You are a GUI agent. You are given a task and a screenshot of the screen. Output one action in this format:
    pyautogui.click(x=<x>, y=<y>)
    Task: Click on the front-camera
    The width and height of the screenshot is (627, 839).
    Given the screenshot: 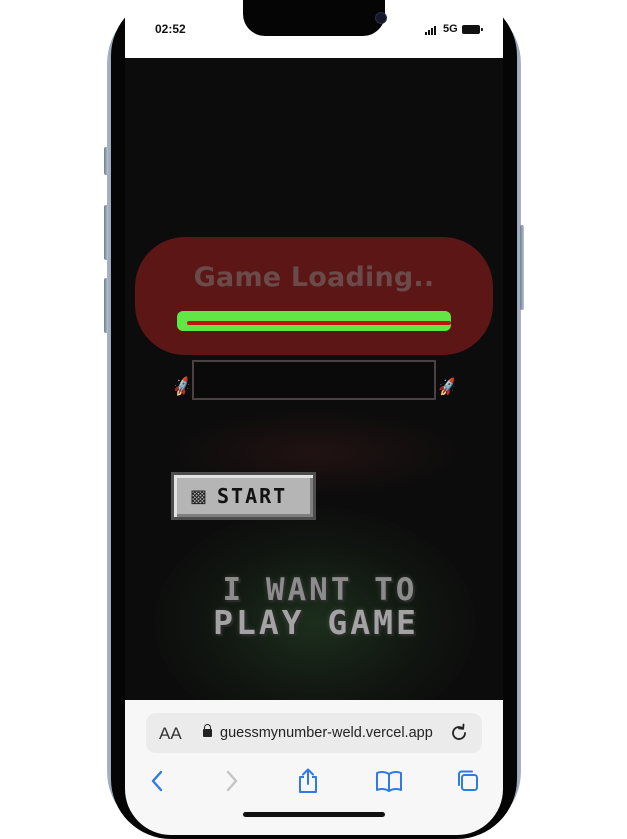 What is the action you would take?
    pyautogui.click(x=381, y=18)
    